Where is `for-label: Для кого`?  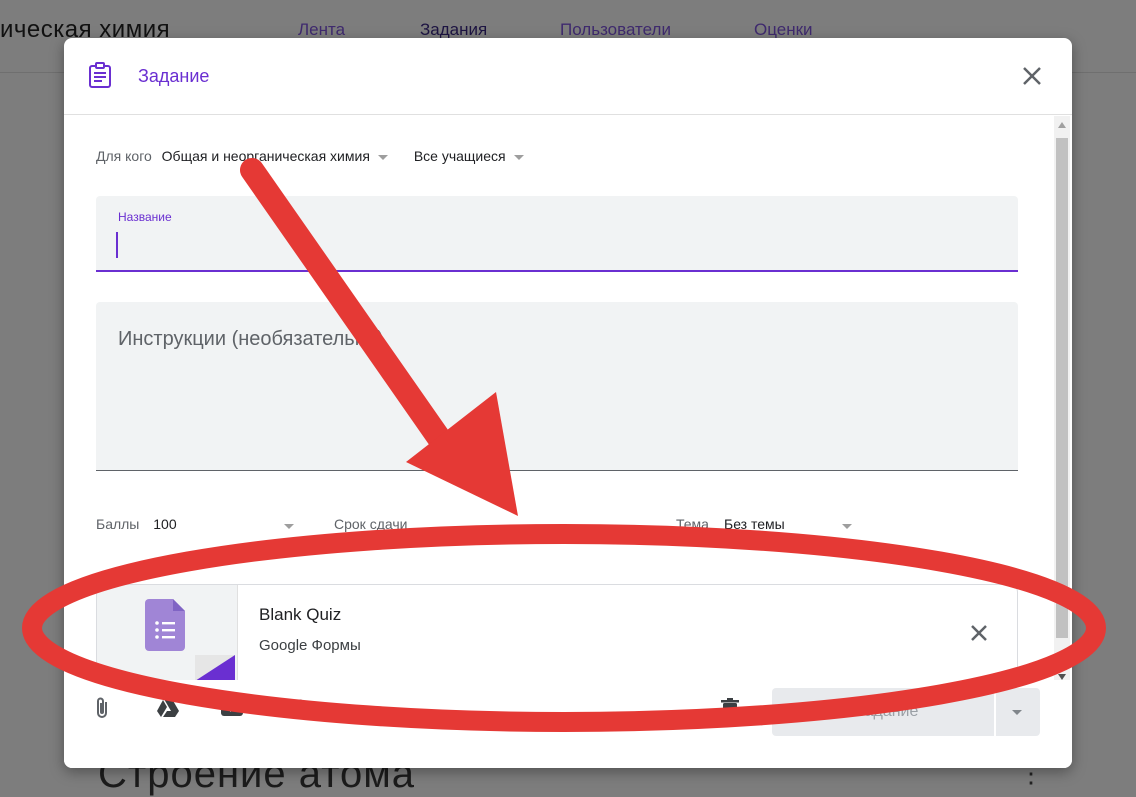 for-label: Для кого is located at coordinates (124, 156).